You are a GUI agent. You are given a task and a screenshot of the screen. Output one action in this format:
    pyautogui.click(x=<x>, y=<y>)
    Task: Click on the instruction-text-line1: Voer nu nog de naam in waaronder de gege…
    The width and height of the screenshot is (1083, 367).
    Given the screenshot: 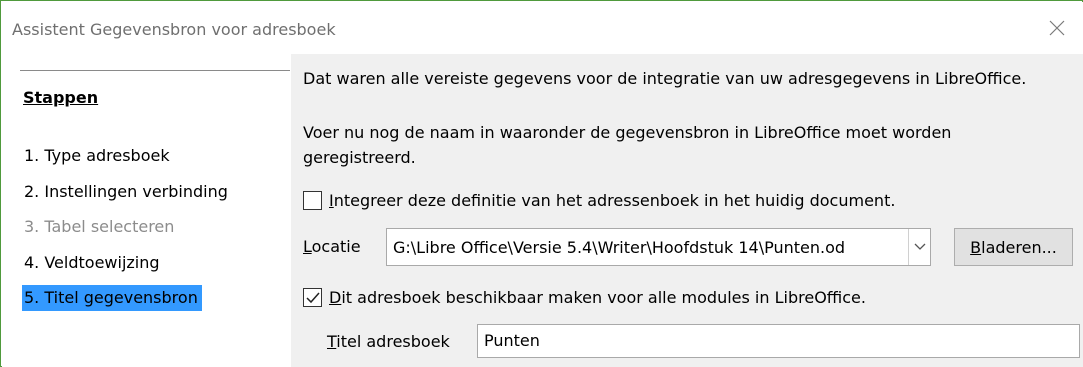 What is the action you would take?
    pyautogui.click(x=627, y=132)
    